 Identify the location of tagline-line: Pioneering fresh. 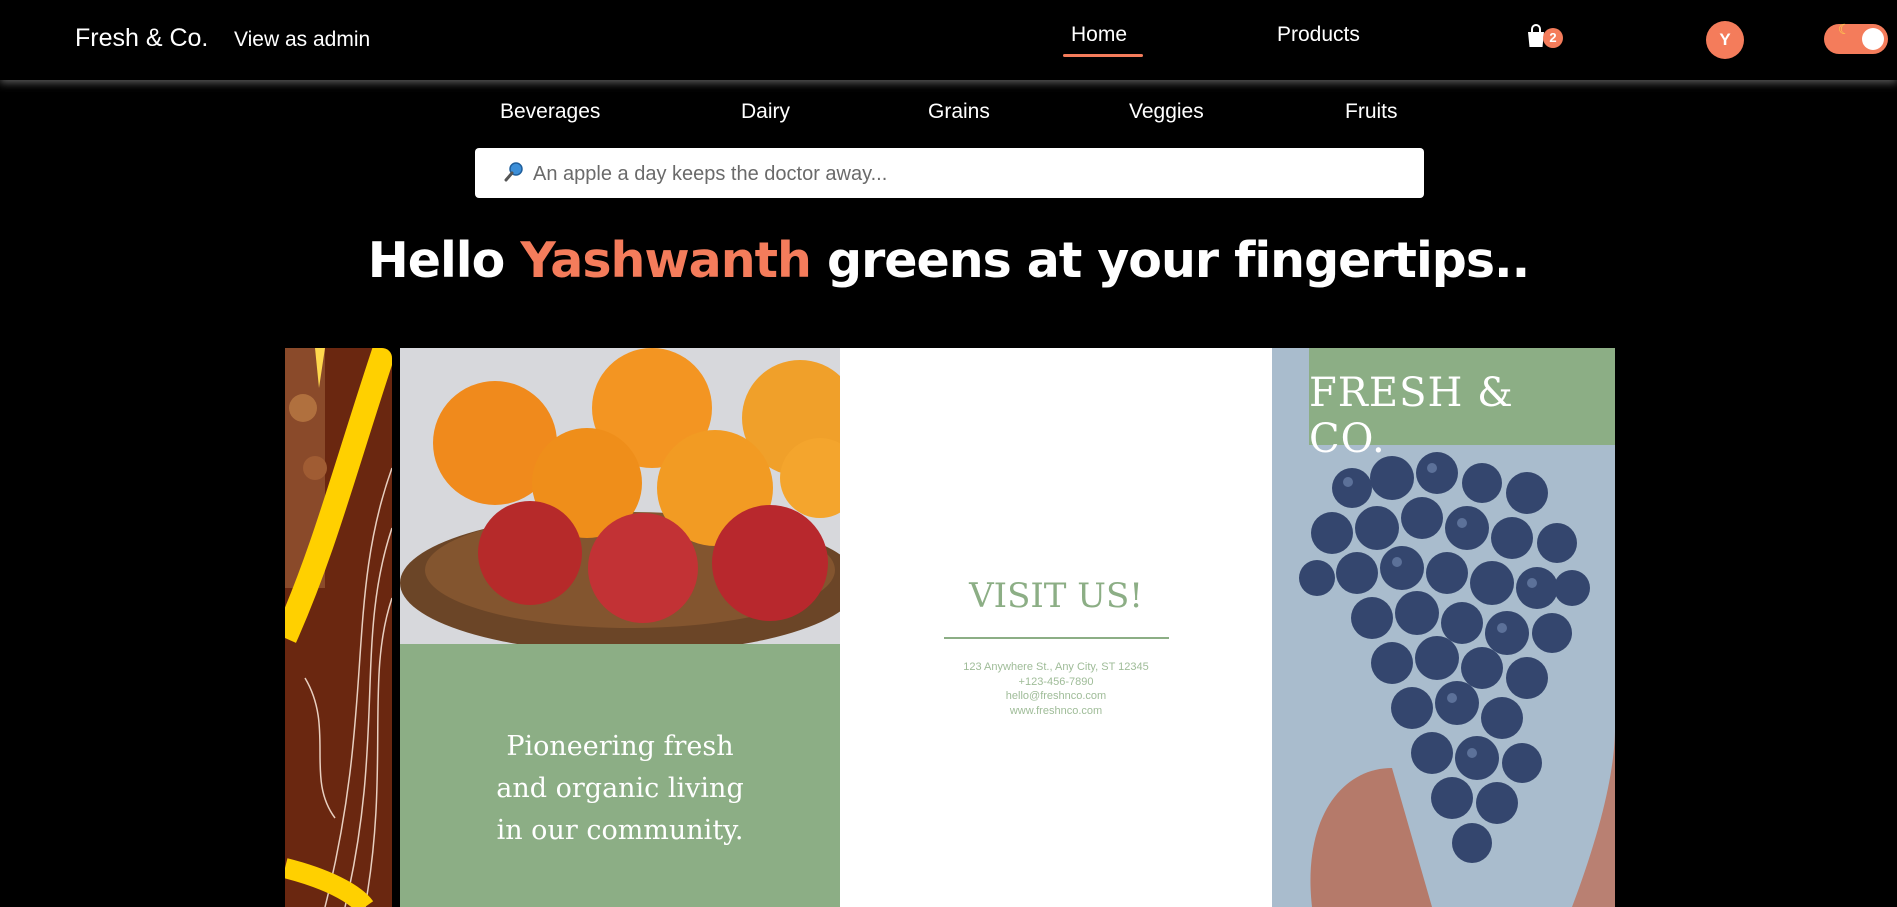
(620, 746).